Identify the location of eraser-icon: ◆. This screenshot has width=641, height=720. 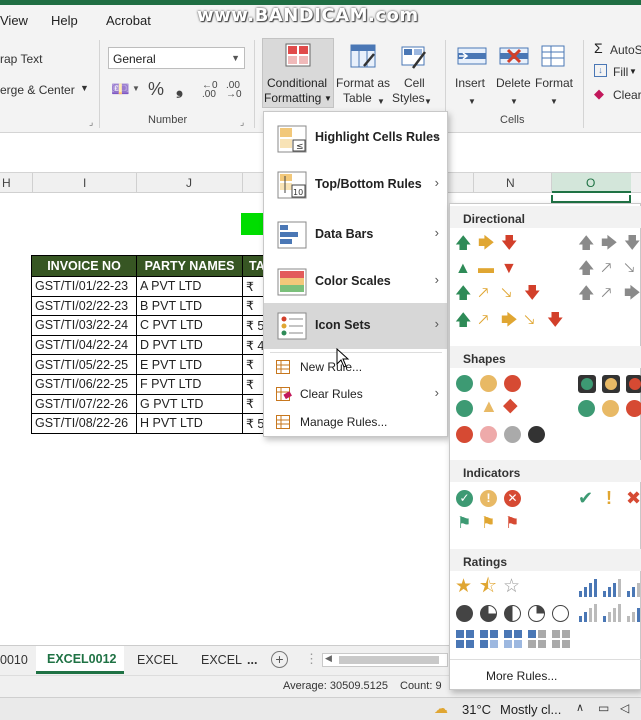
(599, 94).